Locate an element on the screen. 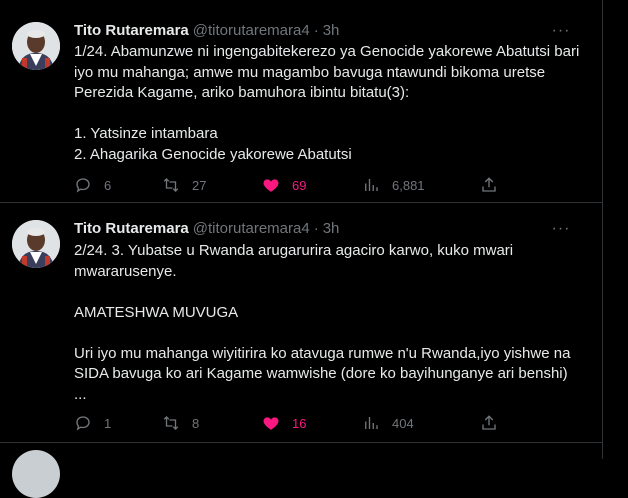  tweet-actions: 1 8 16 404 is located at coordinates (289, 423).